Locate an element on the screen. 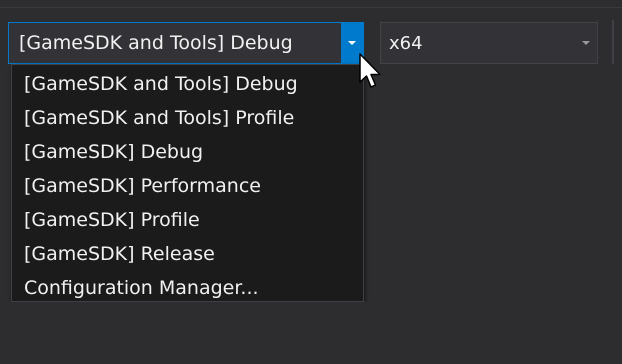 This screenshot has height=364, width=622. mouse-pointer-icon is located at coordinates (370, 70).